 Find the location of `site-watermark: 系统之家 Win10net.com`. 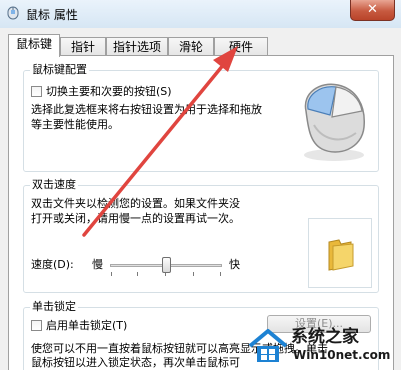

site-watermark: 系统之家 Win10net.com is located at coordinates (322, 346).